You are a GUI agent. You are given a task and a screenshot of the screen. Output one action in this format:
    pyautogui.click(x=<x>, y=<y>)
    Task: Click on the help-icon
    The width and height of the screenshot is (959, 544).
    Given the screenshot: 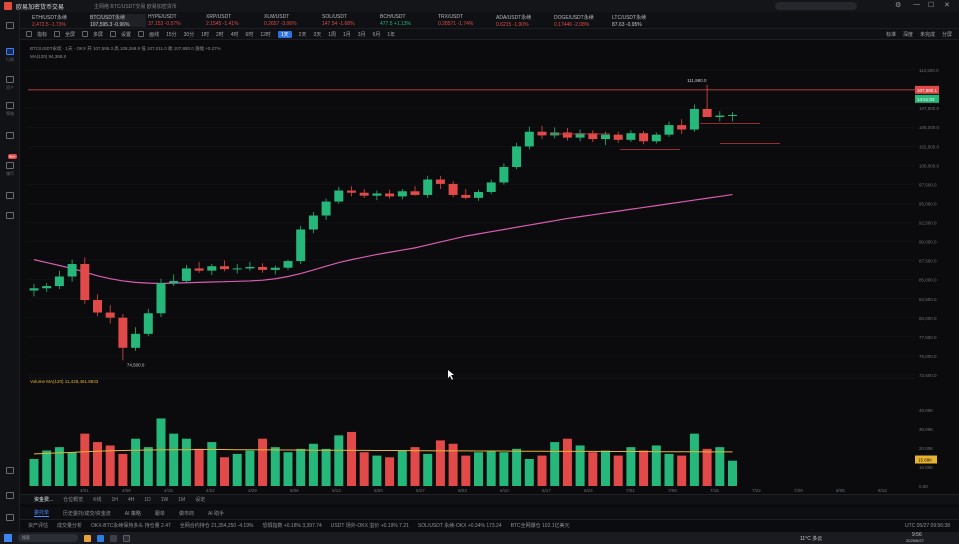 What is the action you would take?
    pyautogui.click(x=10, y=470)
    